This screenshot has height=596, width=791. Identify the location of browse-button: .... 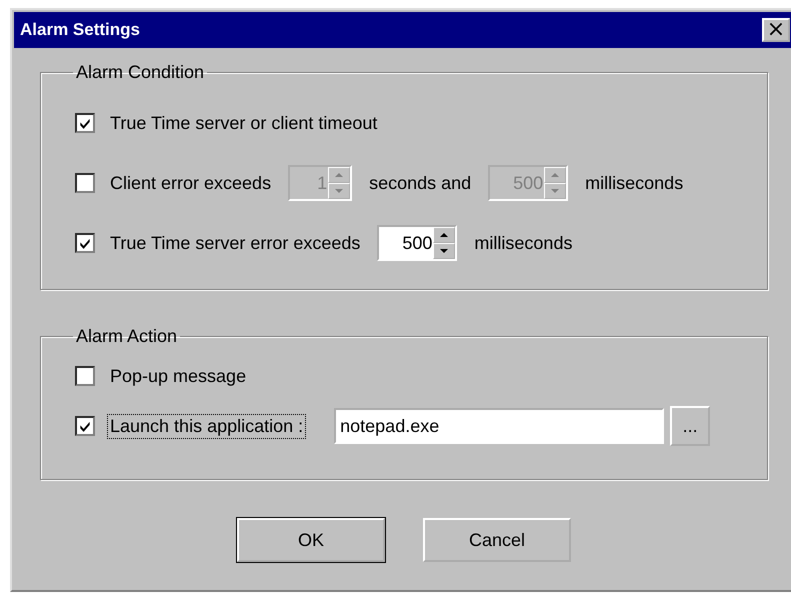
(690, 426).